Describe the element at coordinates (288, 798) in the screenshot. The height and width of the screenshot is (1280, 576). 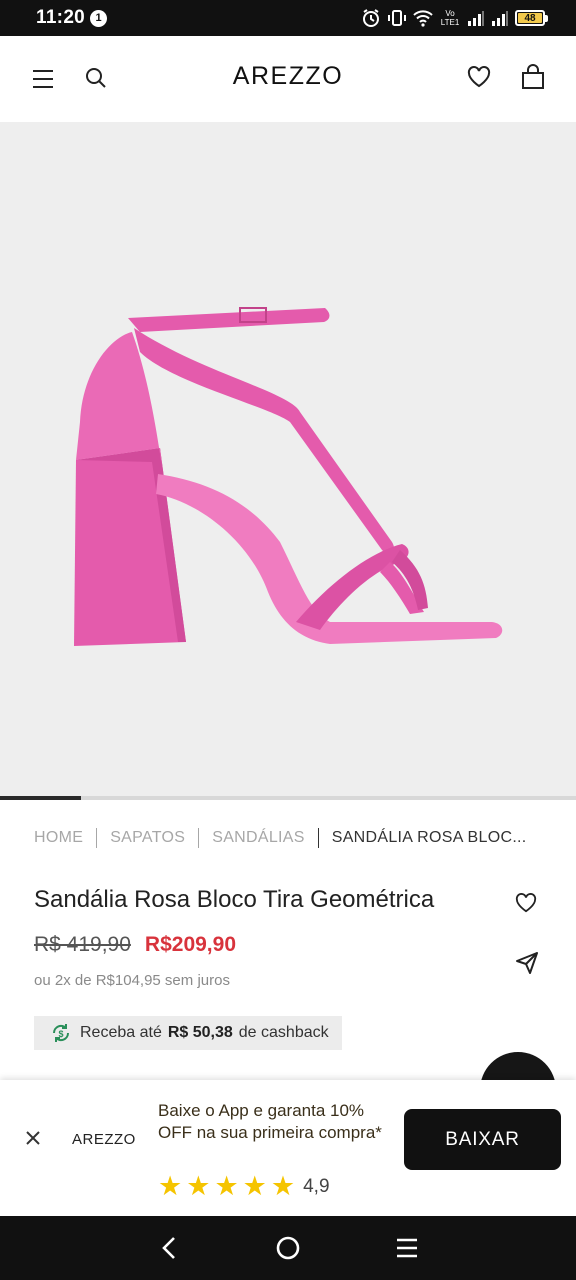
I see `gallery-progress` at that location.